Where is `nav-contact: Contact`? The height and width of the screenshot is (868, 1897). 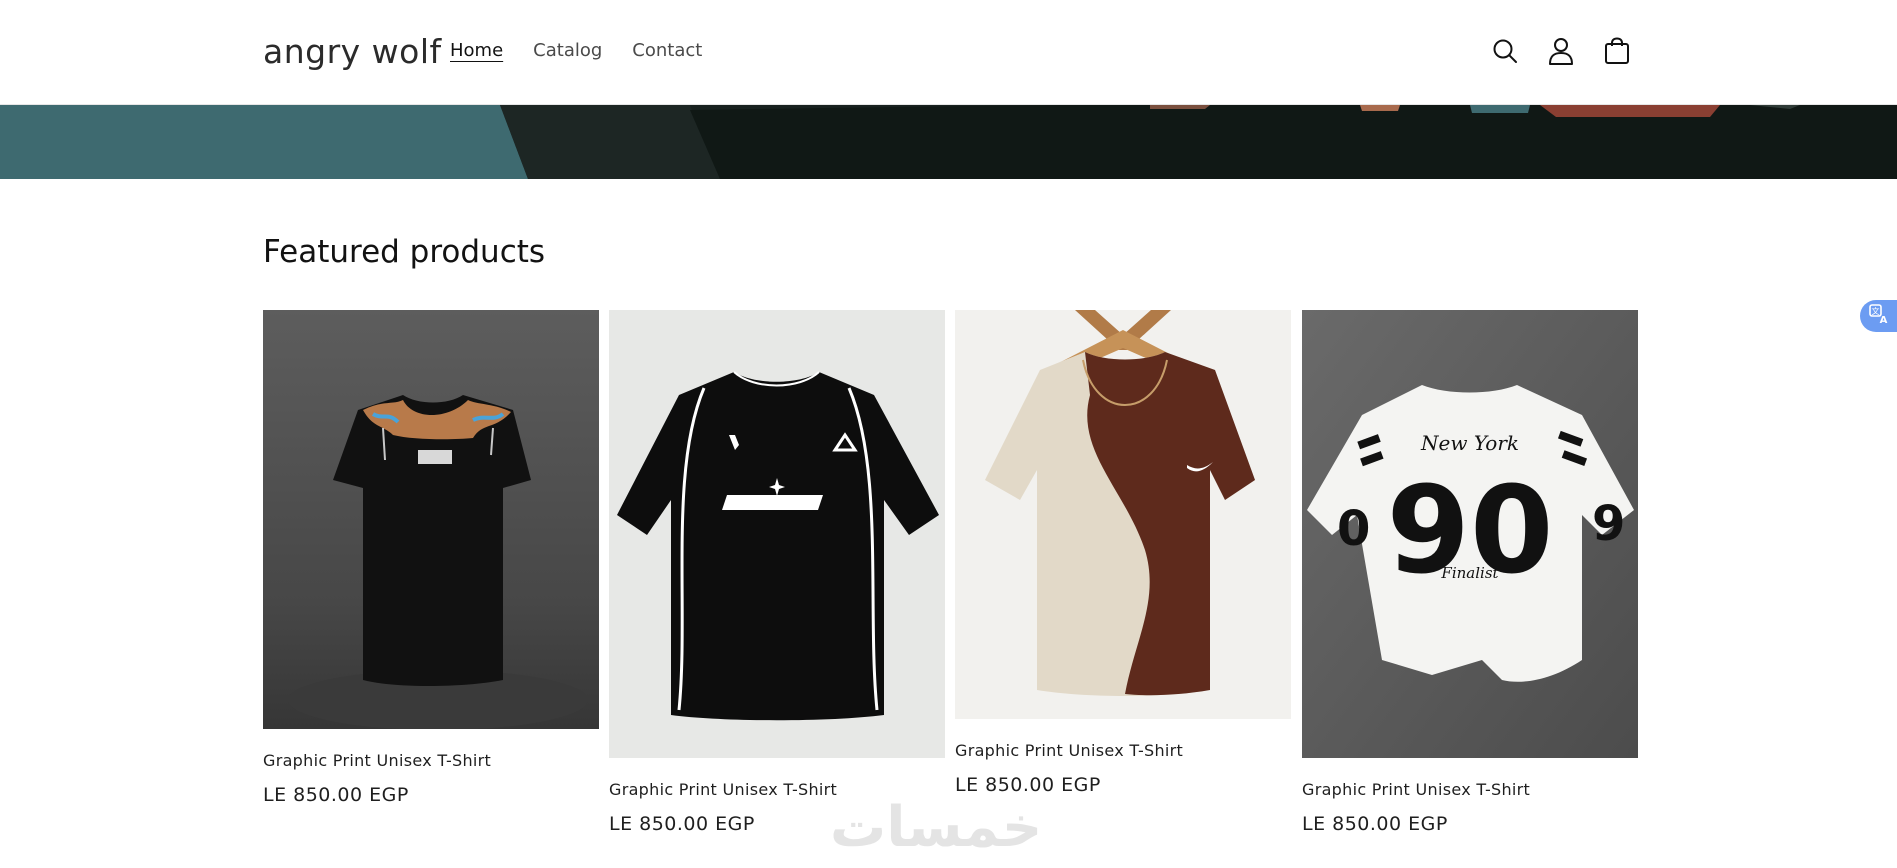
nav-contact: Contact is located at coordinates (667, 50).